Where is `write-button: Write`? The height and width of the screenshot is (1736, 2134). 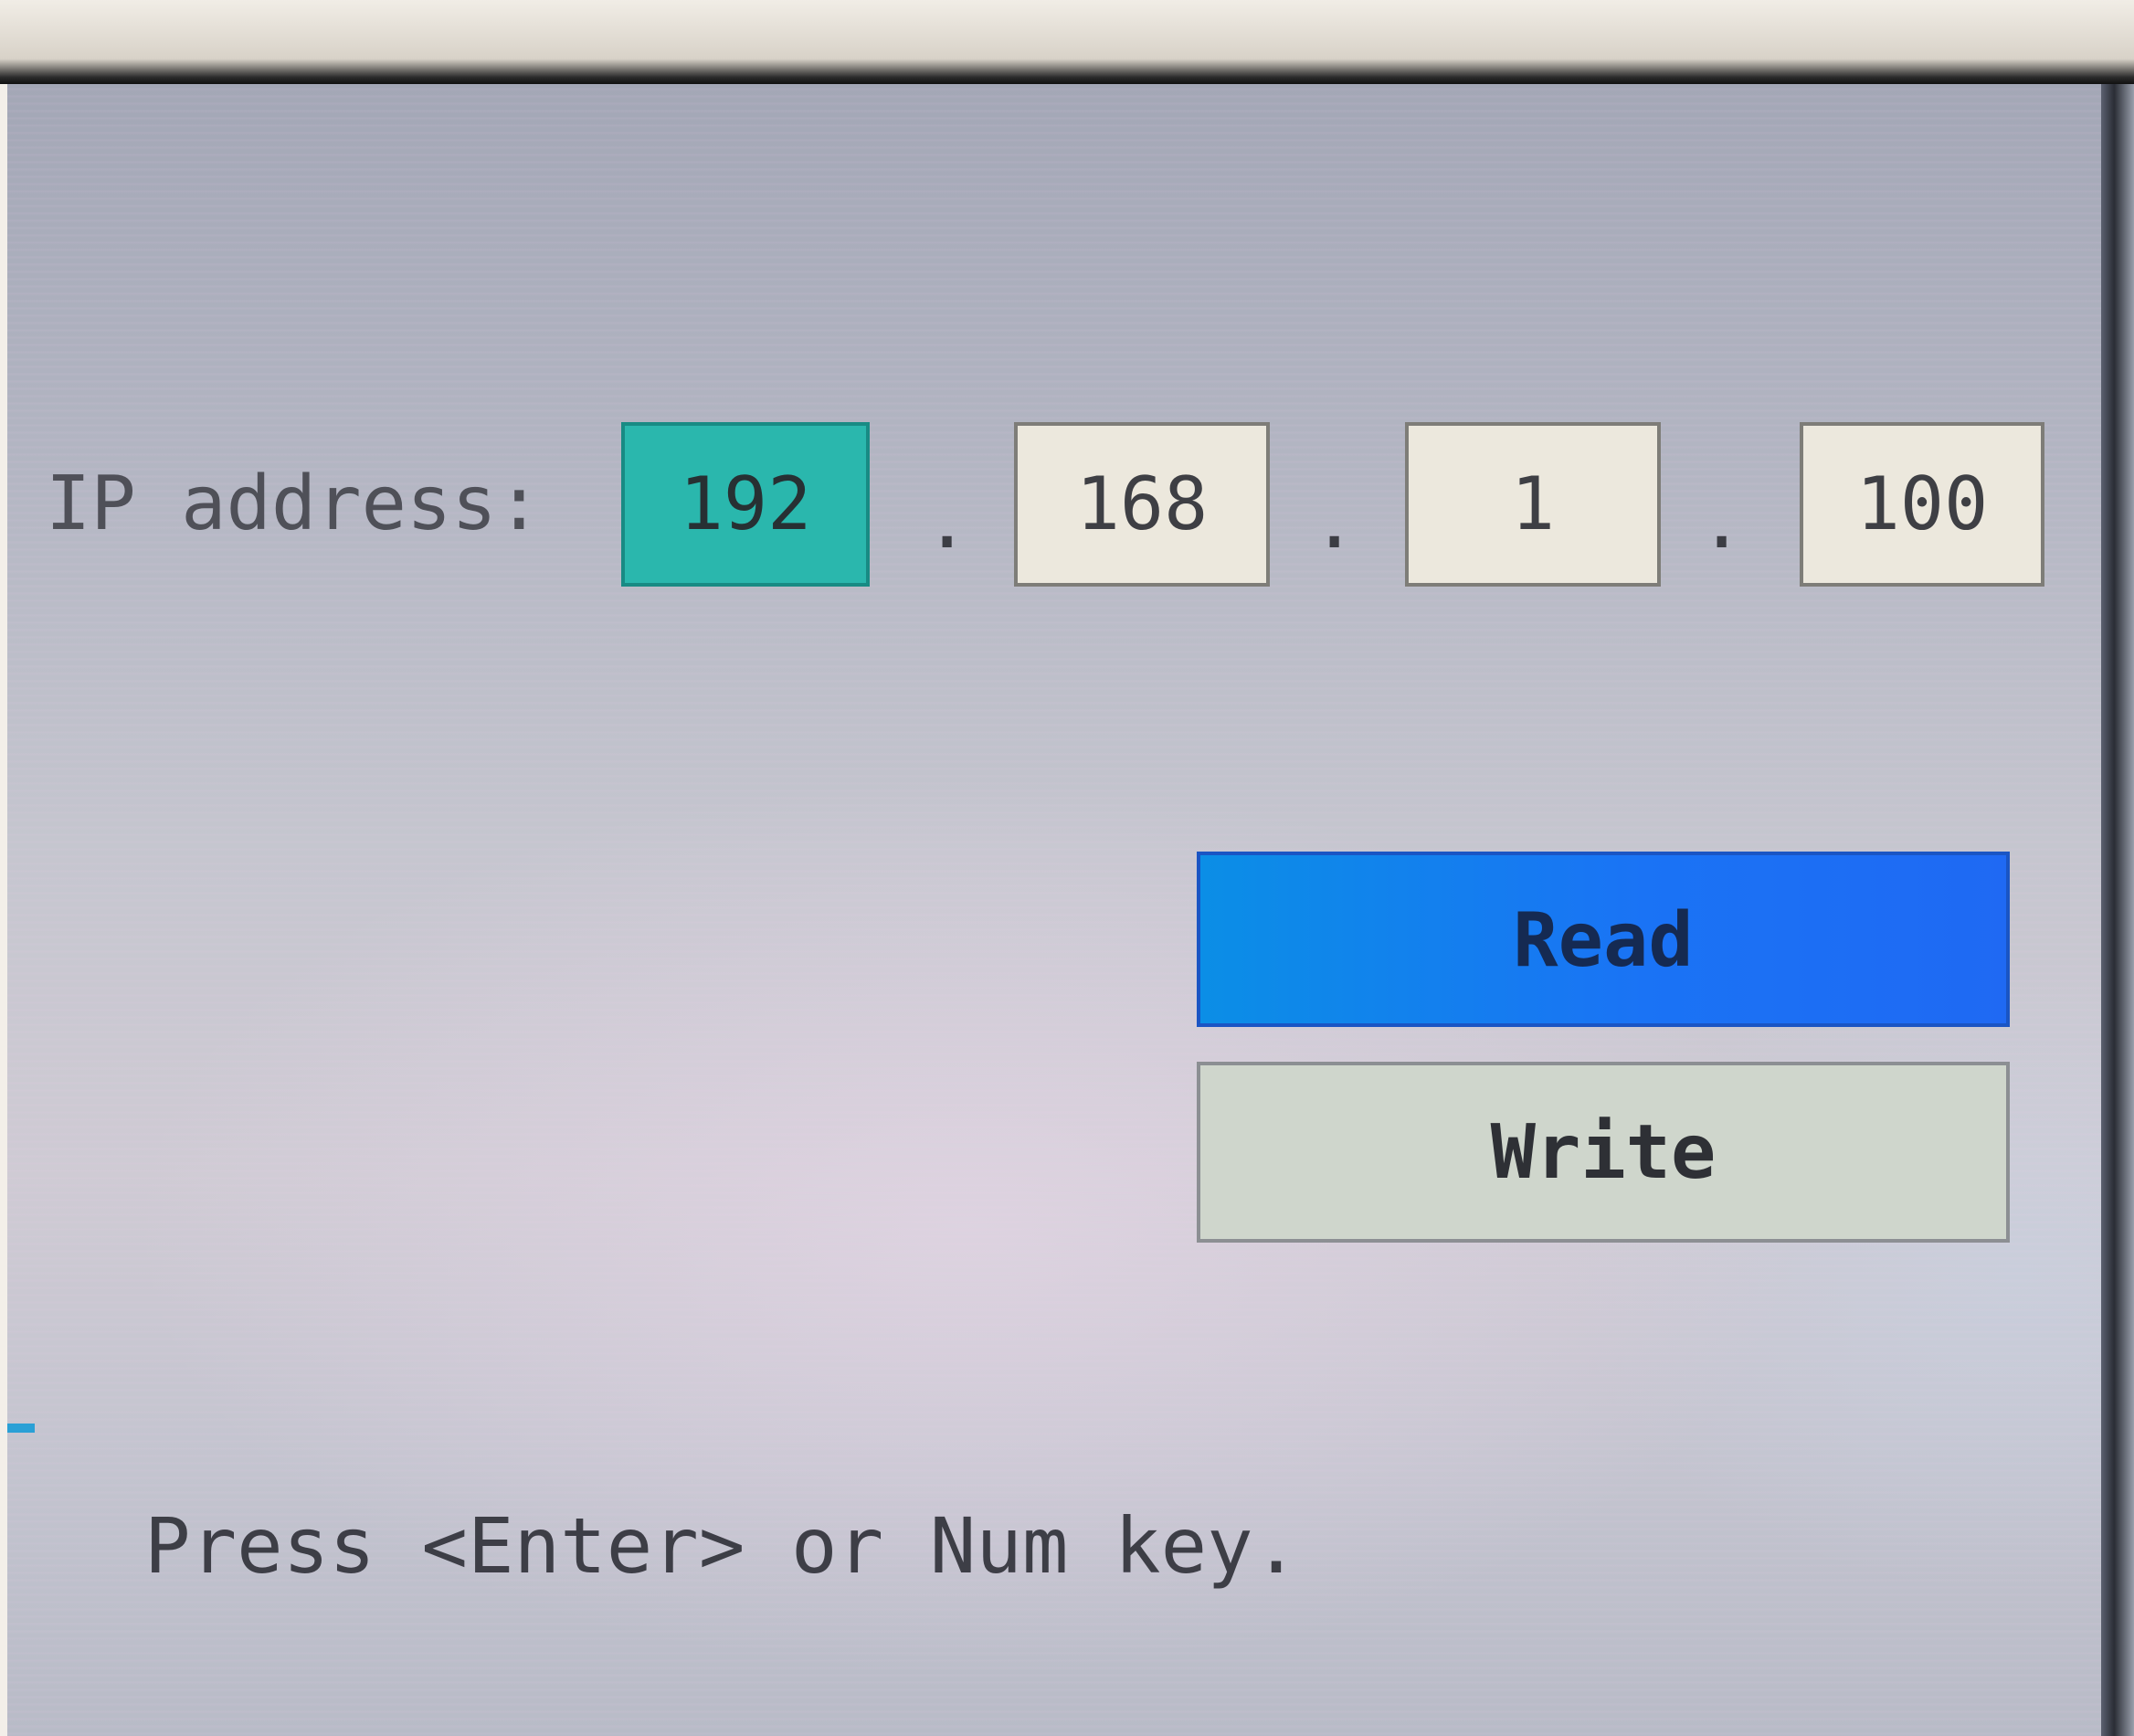 write-button: Write is located at coordinates (1604, 1152).